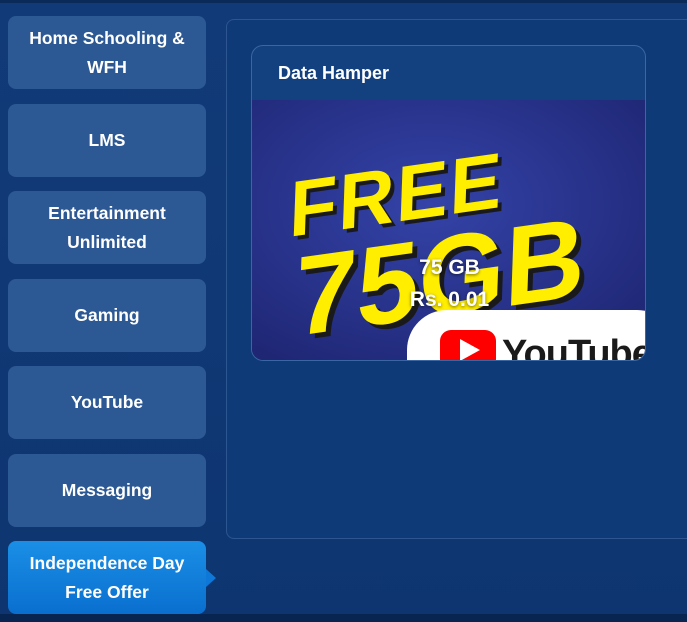 Image resolution: width=687 pixels, height=622 pixels. What do you see at coordinates (574, 347) in the screenshot?
I see `youtube-wordmark: YouTube` at bounding box center [574, 347].